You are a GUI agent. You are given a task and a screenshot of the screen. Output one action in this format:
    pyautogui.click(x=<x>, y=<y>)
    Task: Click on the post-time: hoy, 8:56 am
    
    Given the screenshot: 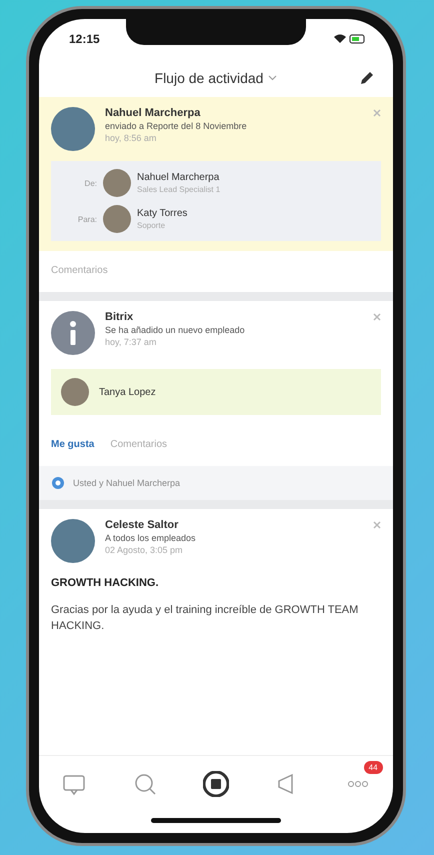 What is the action you would take?
    pyautogui.click(x=131, y=138)
    